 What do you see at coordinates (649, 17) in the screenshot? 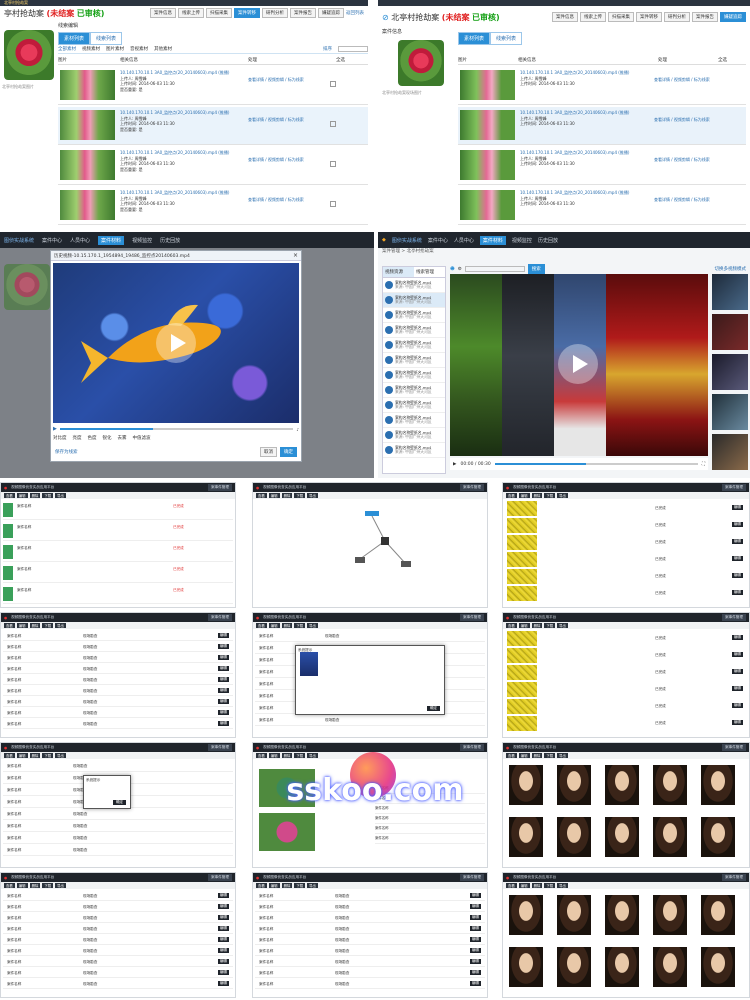
I see `case-transfer-button: 案件转移` at bounding box center [649, 17].